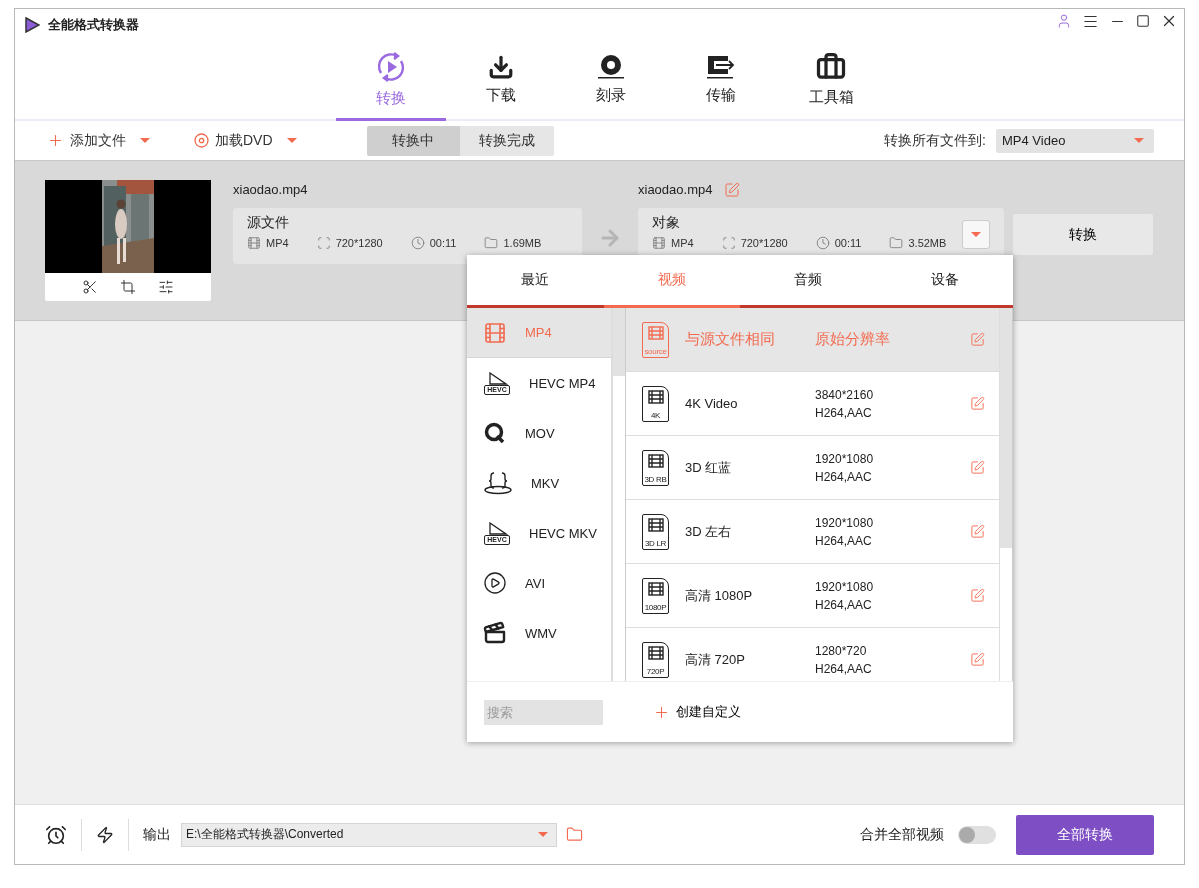 The width and height of the screenshot is (1199, 888). I want to click on window-title: 全能格式转换器, so click(94, 25).